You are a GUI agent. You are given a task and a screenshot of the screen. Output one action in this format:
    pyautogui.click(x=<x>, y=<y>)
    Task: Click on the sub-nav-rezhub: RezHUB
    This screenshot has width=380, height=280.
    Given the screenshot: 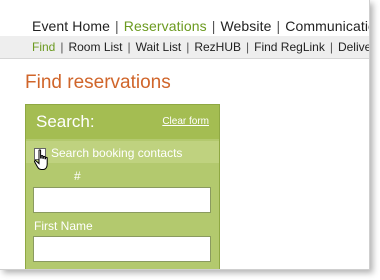 What is the action you would take?
    pyautogui.click(x=217, y=47)
    